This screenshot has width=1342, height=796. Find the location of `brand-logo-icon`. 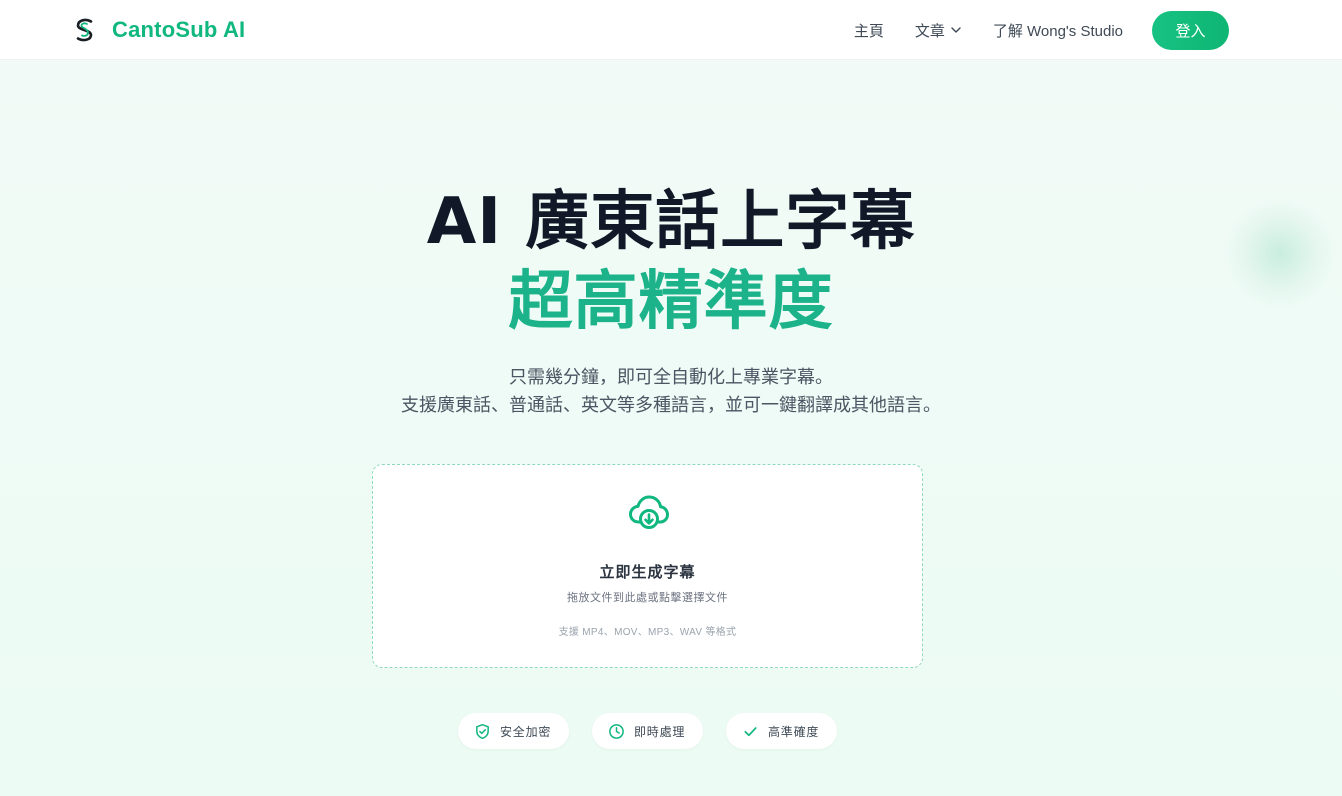

brand-logo-icon is located at coordinates (84, 30).